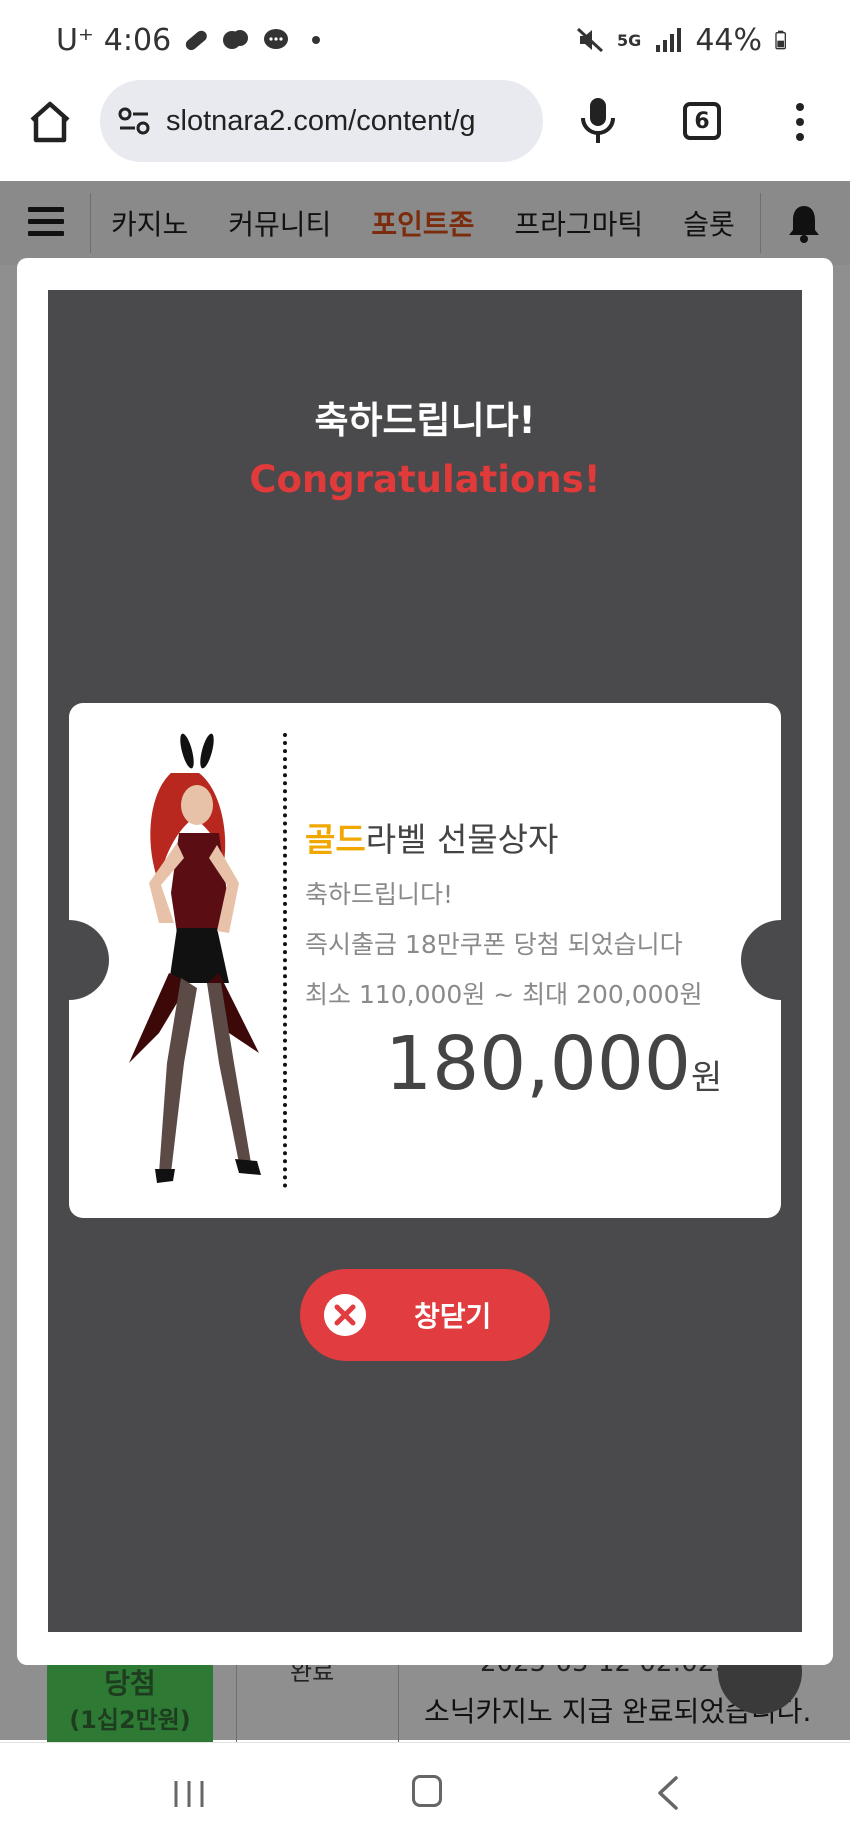 This screenshot has height=1842, width=850. I want to click on popup-title: 축하드립니다!, so click(425, 420).